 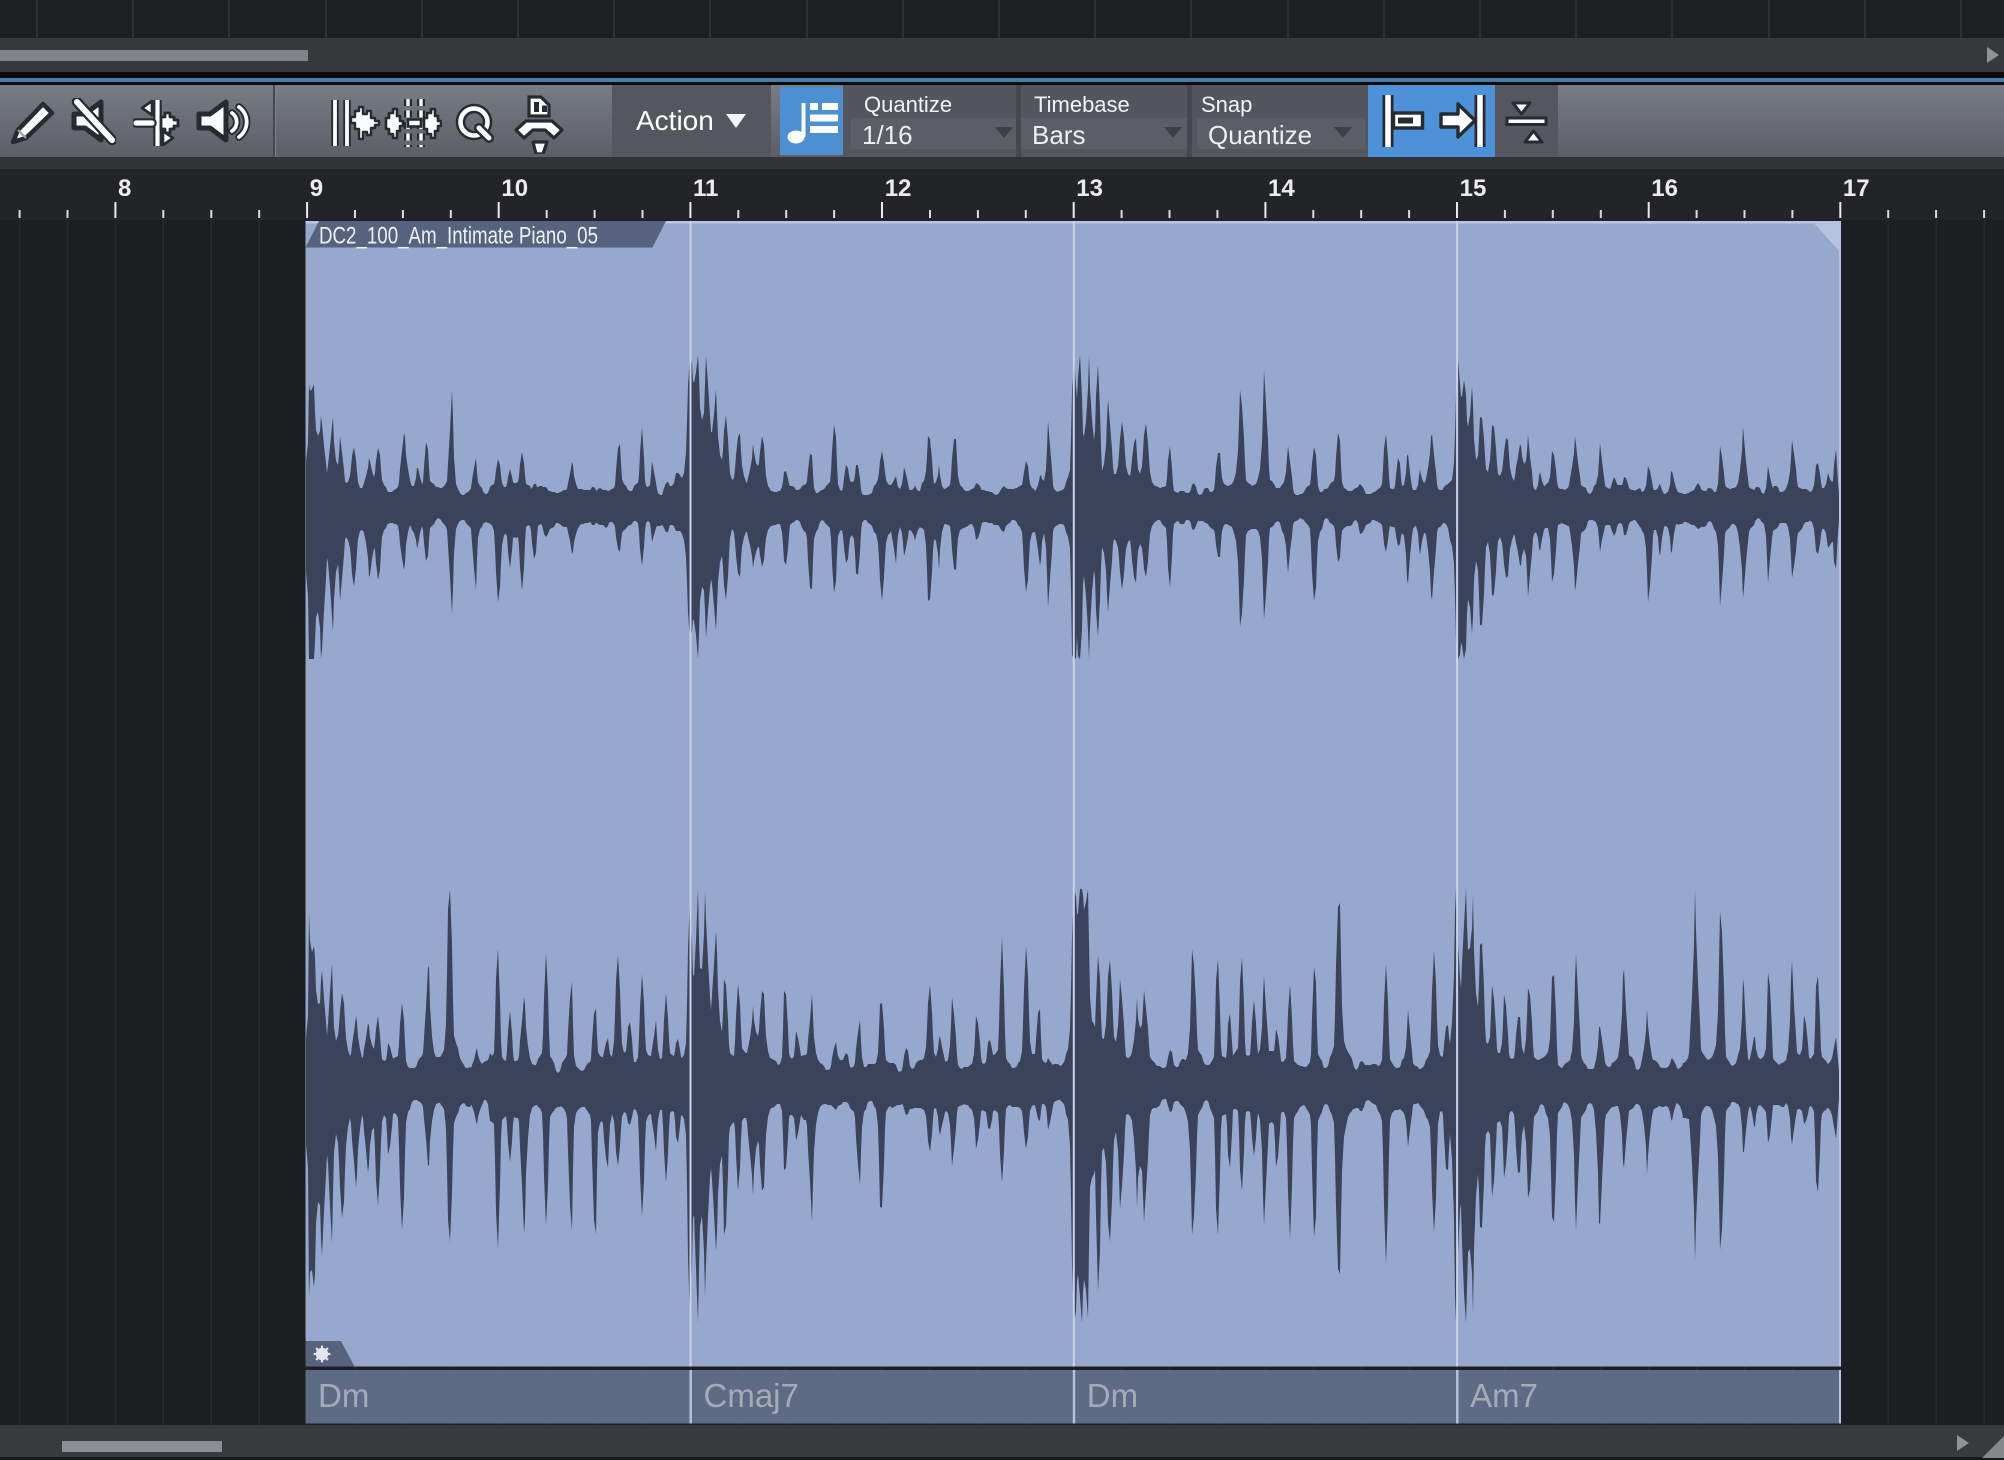 What do you see at coordinates (1089, 188) in the screenshot?
I see `svg-text: 13` at bounding box center [1089, 188].